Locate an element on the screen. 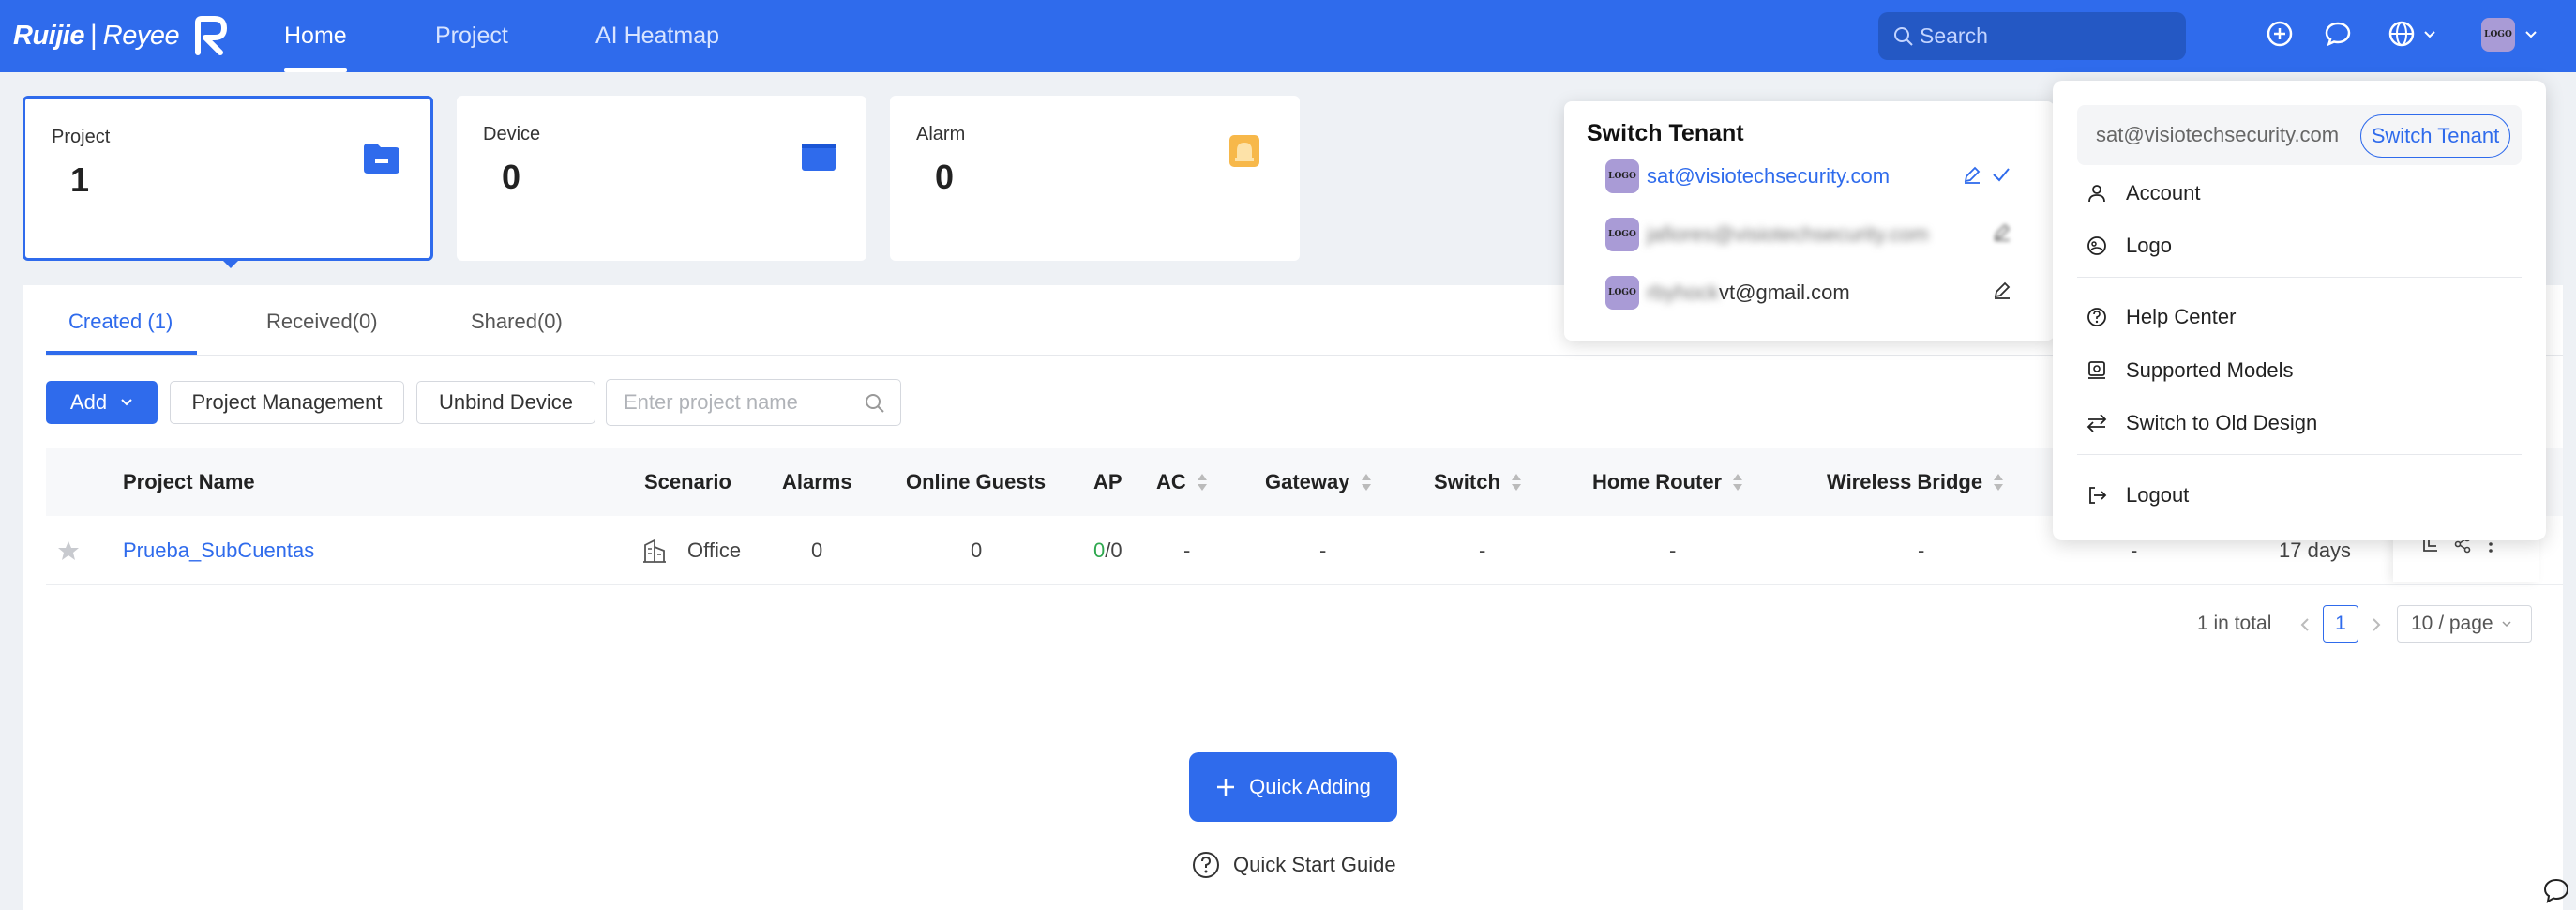 This screenshot has height=910, width=2576. cell-ap: 0/0 is located at coordinates (1107, 550).